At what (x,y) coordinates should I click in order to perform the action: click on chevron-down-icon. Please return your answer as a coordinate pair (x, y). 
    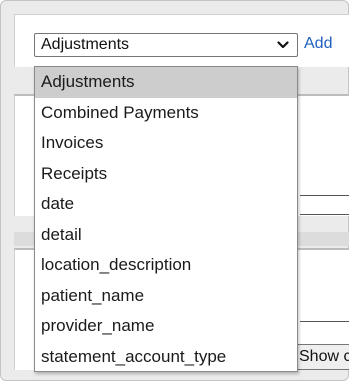
    Looking at the image, I should click on (283, 45).